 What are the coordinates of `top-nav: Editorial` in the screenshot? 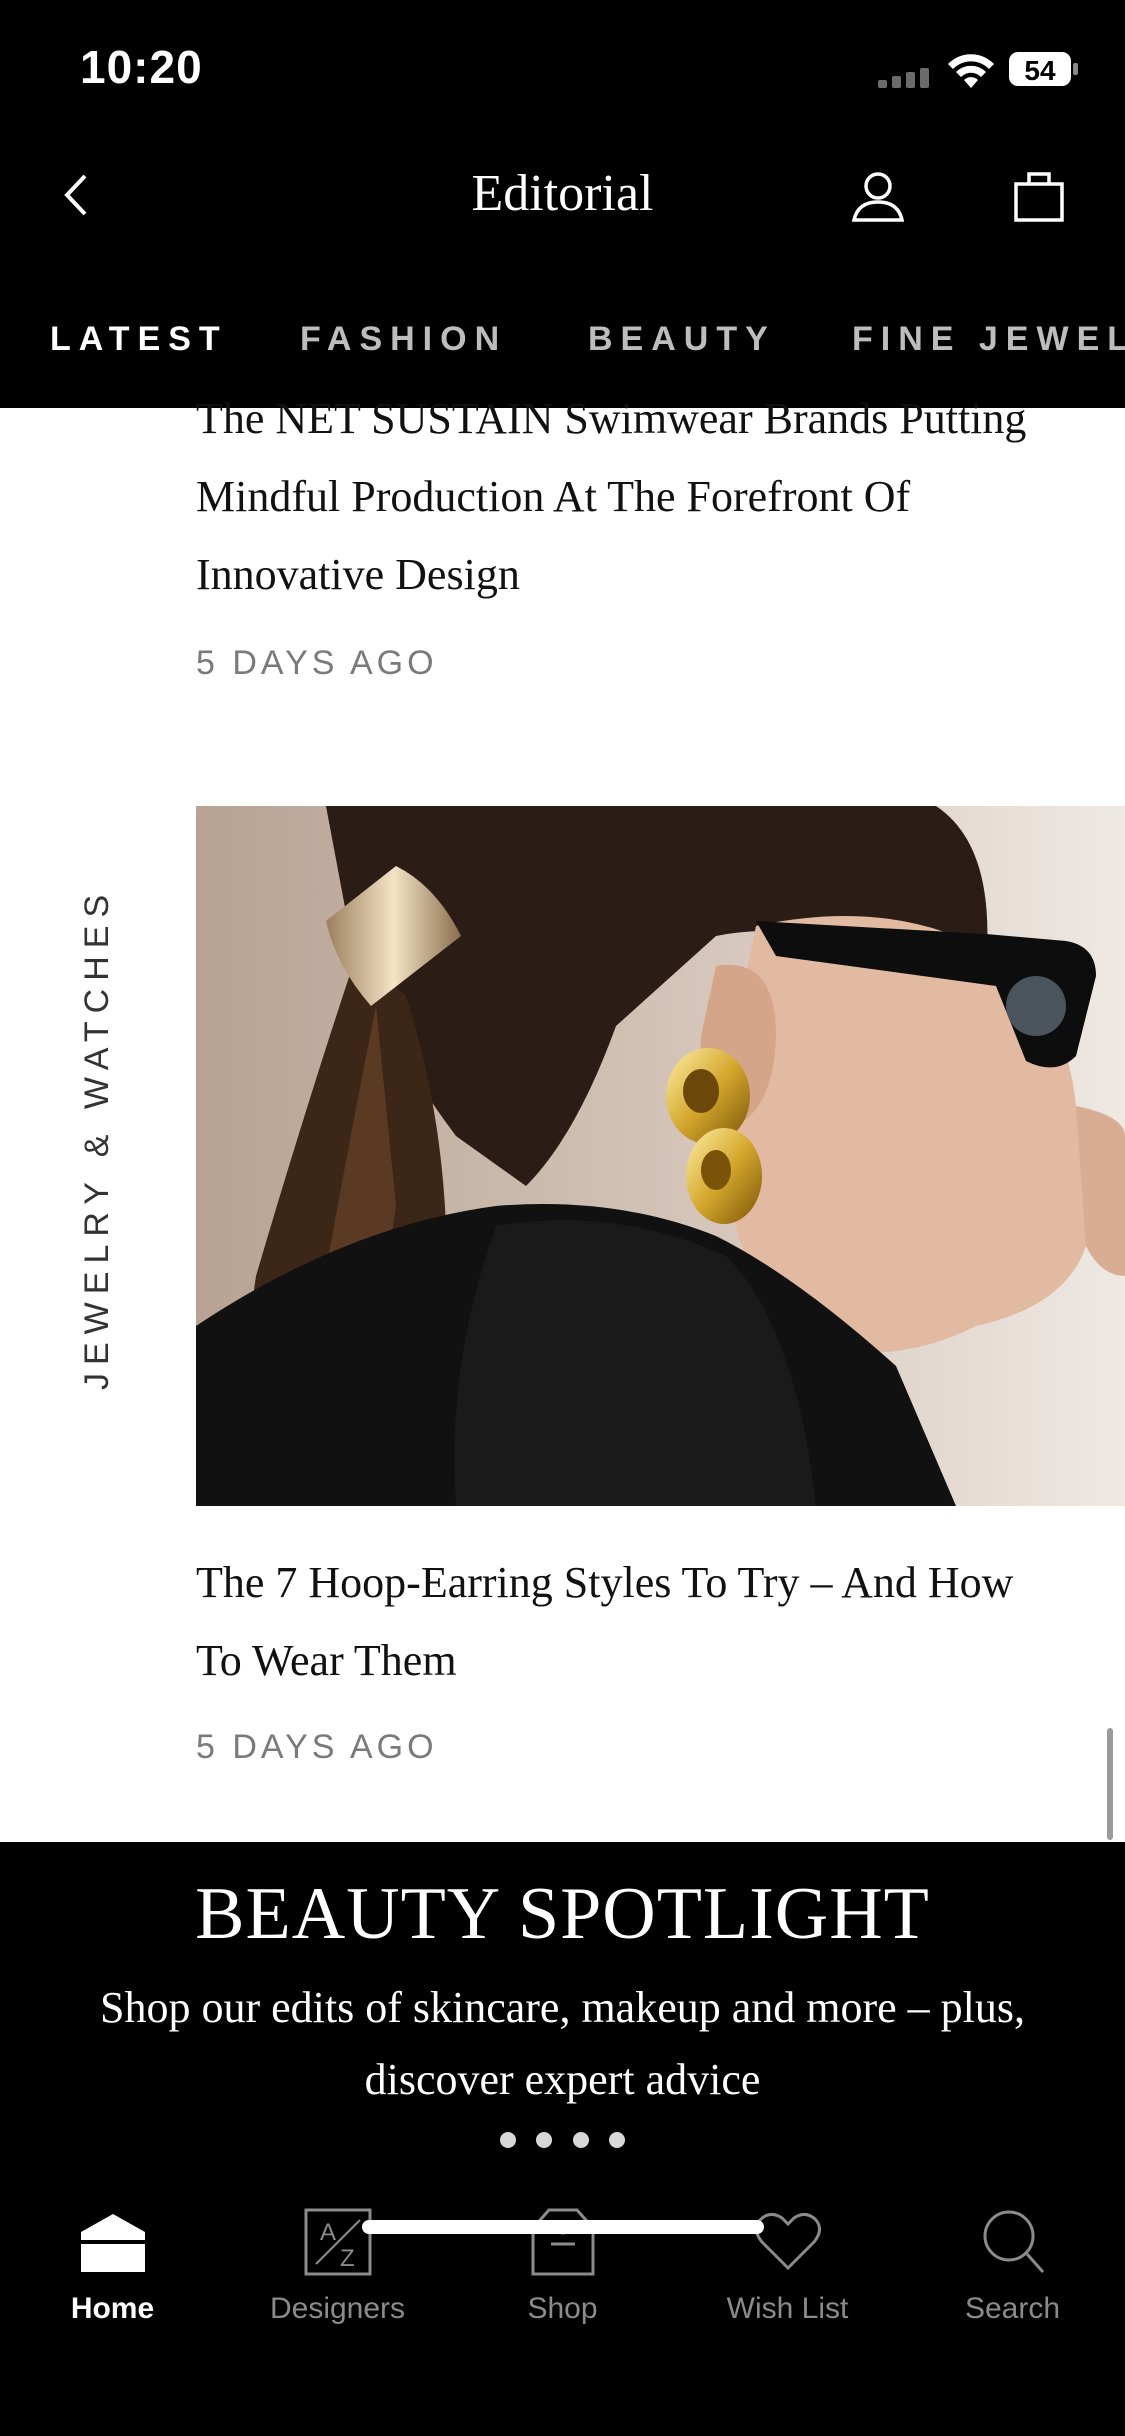 It's located at (562, 195).